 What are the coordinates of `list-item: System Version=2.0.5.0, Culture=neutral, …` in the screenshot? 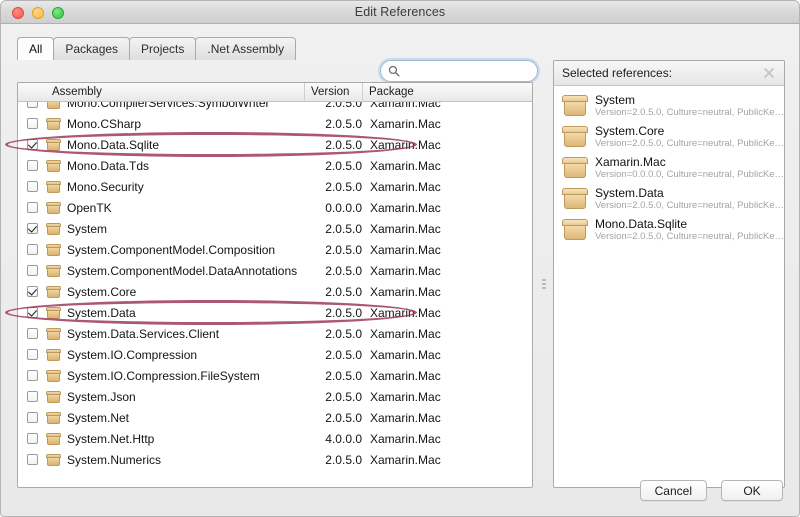 It's located at (669, 105).